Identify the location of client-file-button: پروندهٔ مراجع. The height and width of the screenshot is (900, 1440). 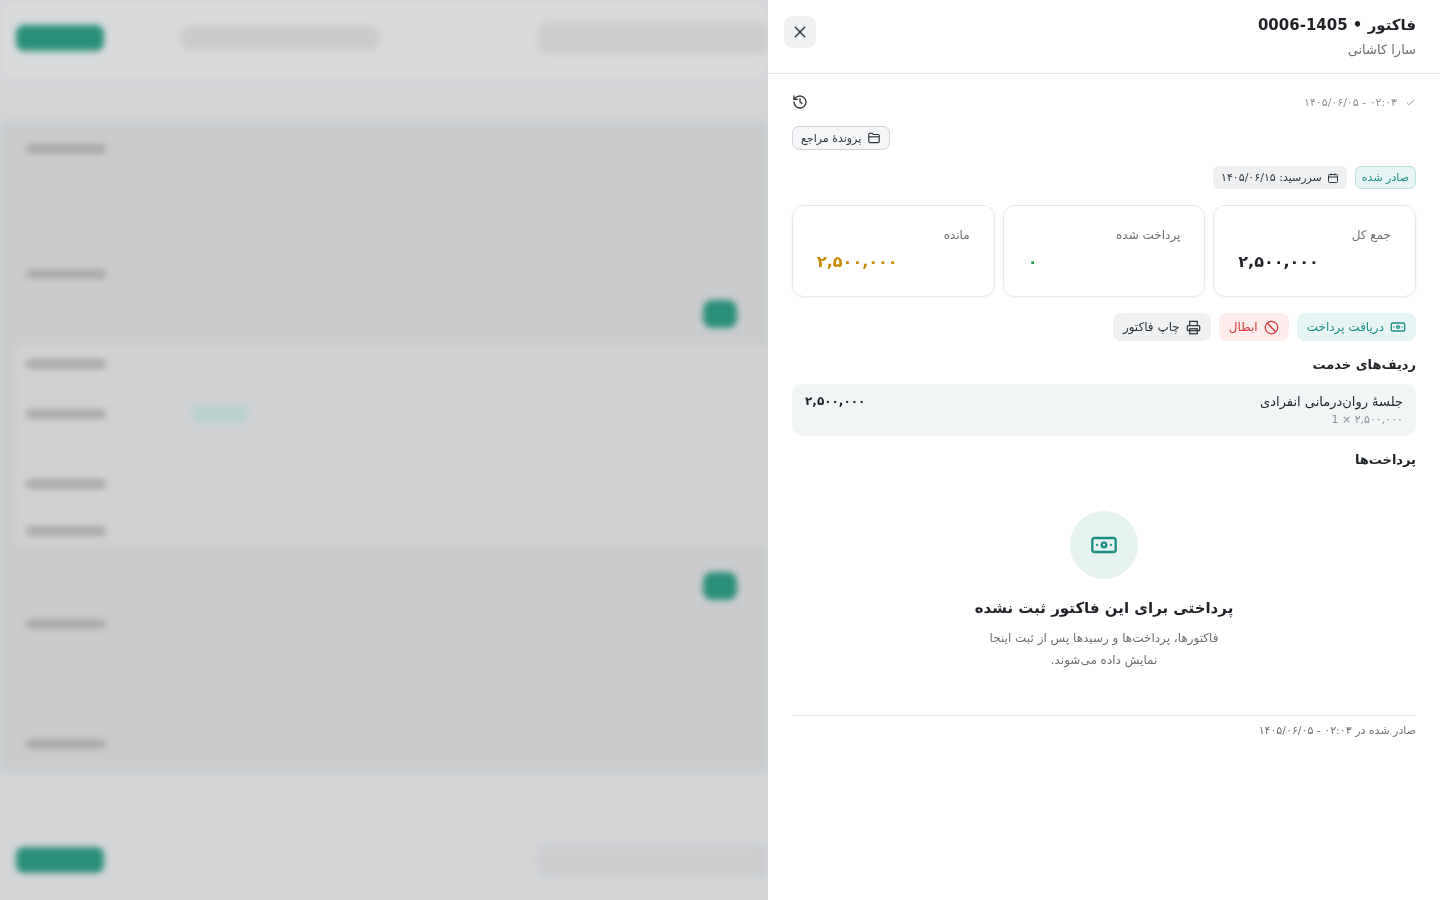
(841, 138).